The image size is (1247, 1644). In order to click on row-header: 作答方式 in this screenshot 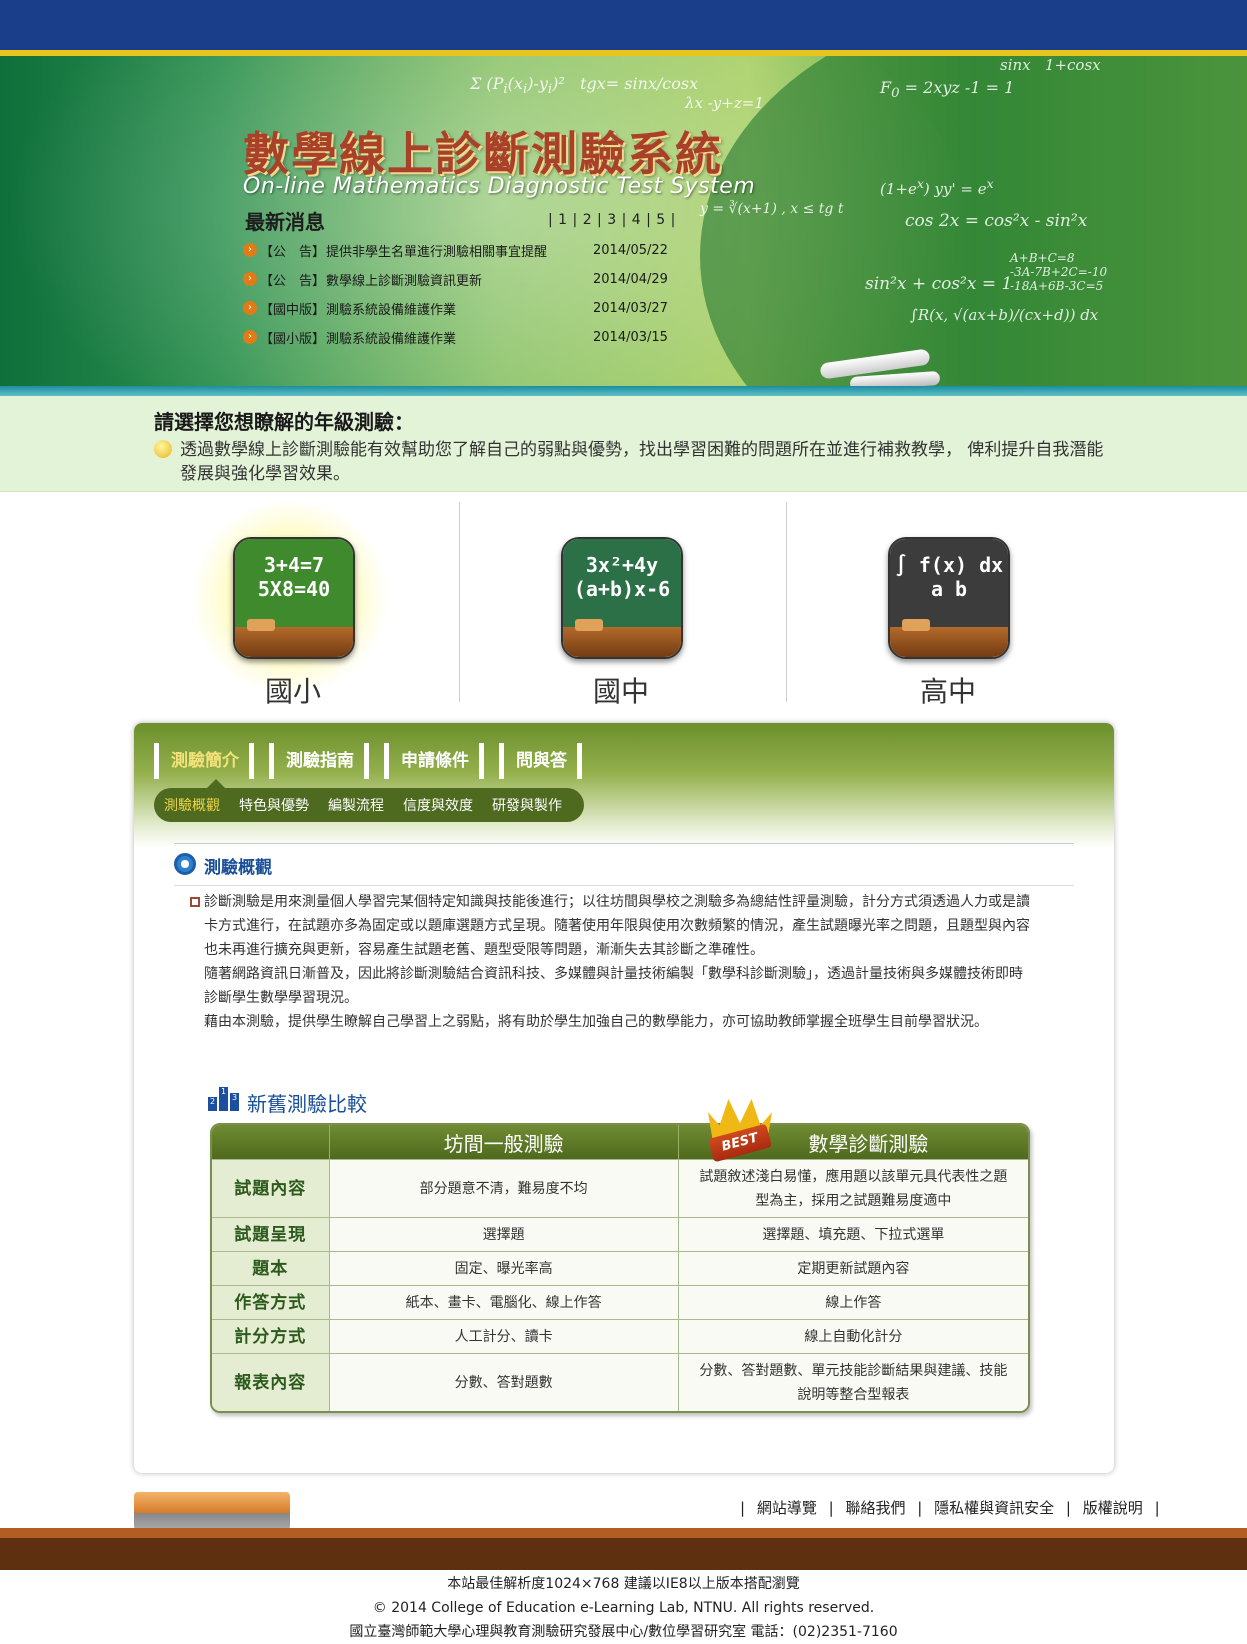, I will do `click(271, 1302)`.